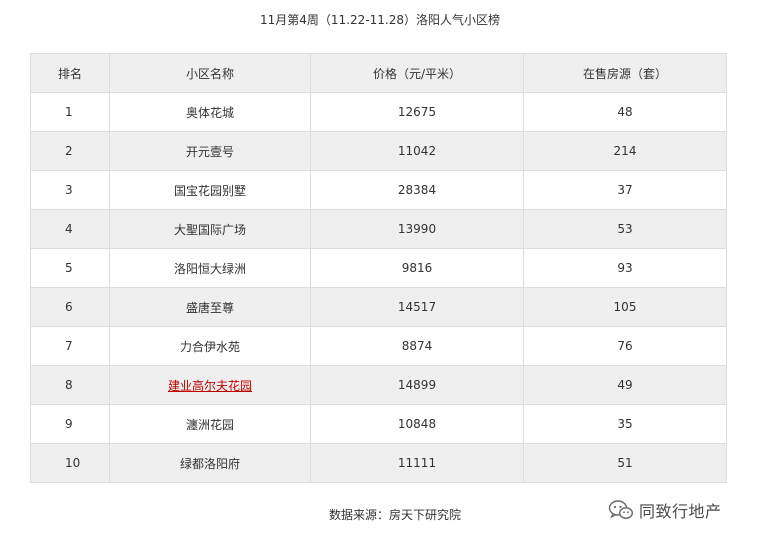 This screenshot has height=542, width=760. What do you see at coordinates (380, 20) in the screenshot?
I see `page-title: 11月第4周（11.22-11.28）洛阳人气小区榜` at bounding box center [380, 20].